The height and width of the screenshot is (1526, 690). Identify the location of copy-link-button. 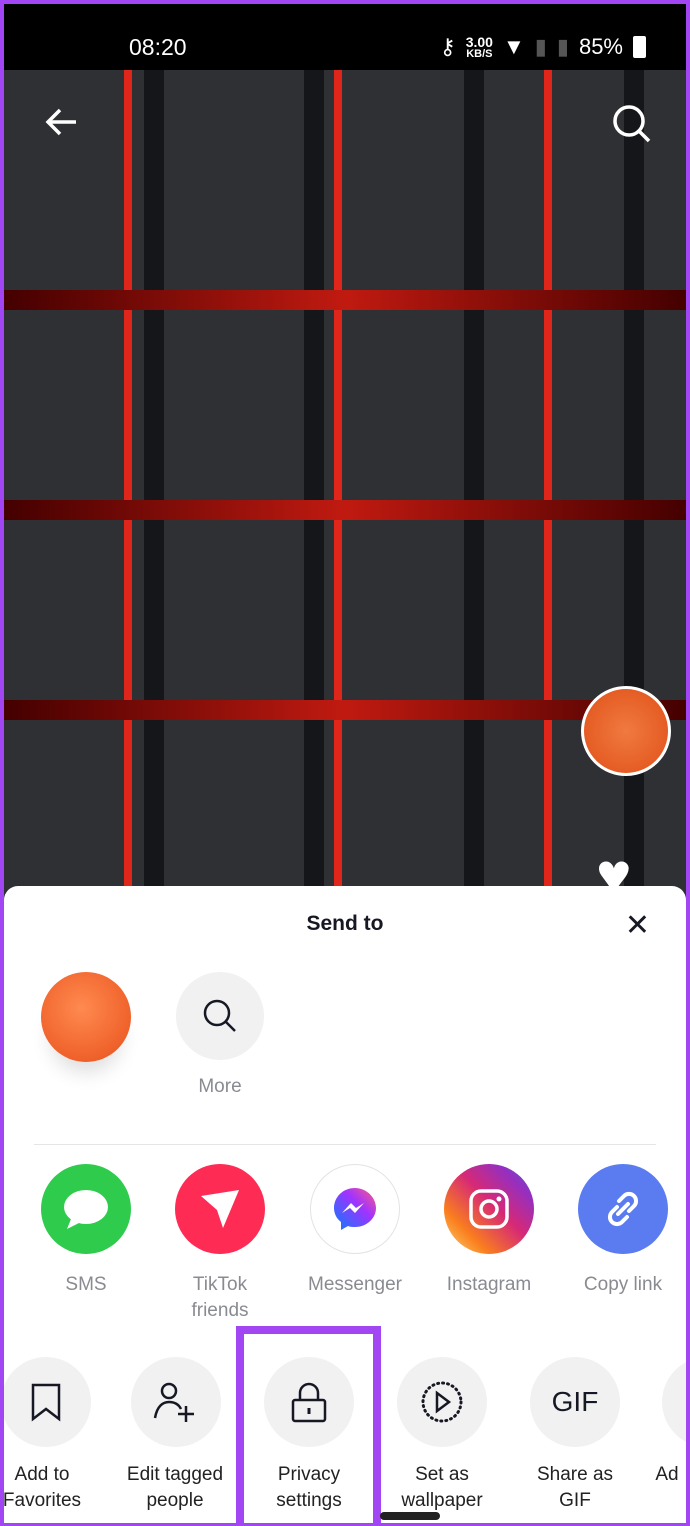
(623, 1209).